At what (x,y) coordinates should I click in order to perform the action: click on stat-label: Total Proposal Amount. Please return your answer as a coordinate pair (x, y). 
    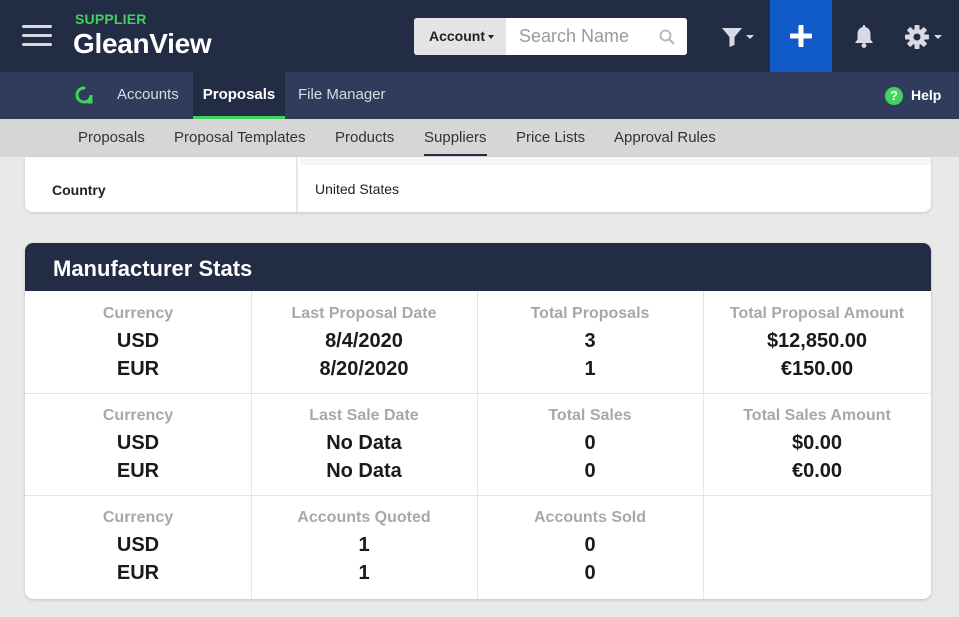
    Looking at the image, I should click on (817, 313).